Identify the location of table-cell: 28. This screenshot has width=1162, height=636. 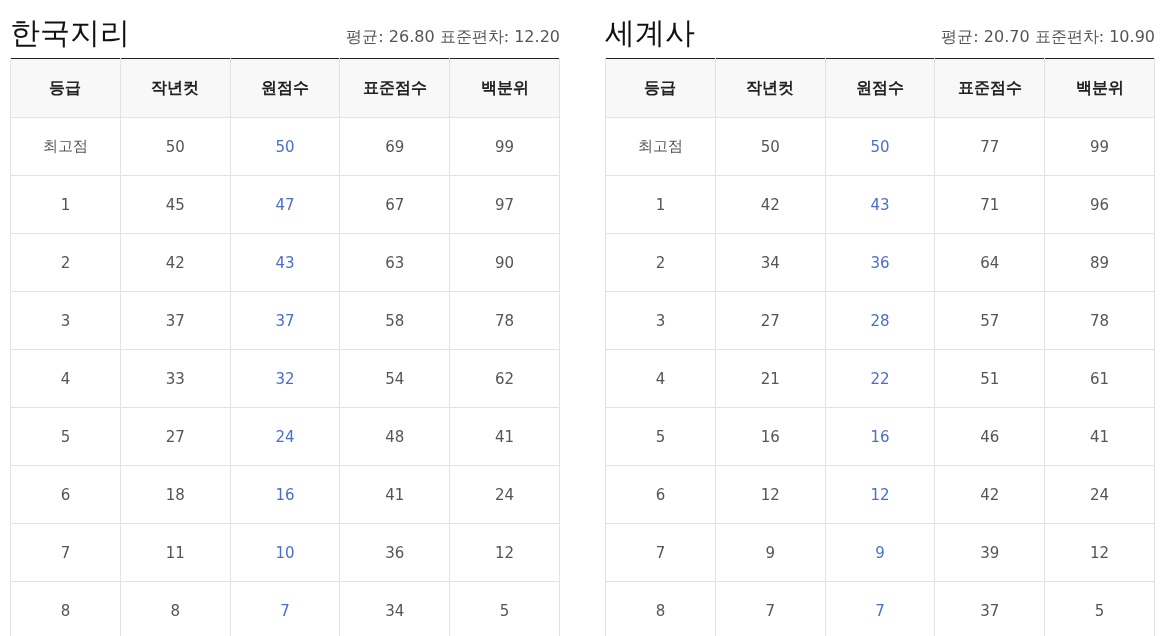
(880, 320).